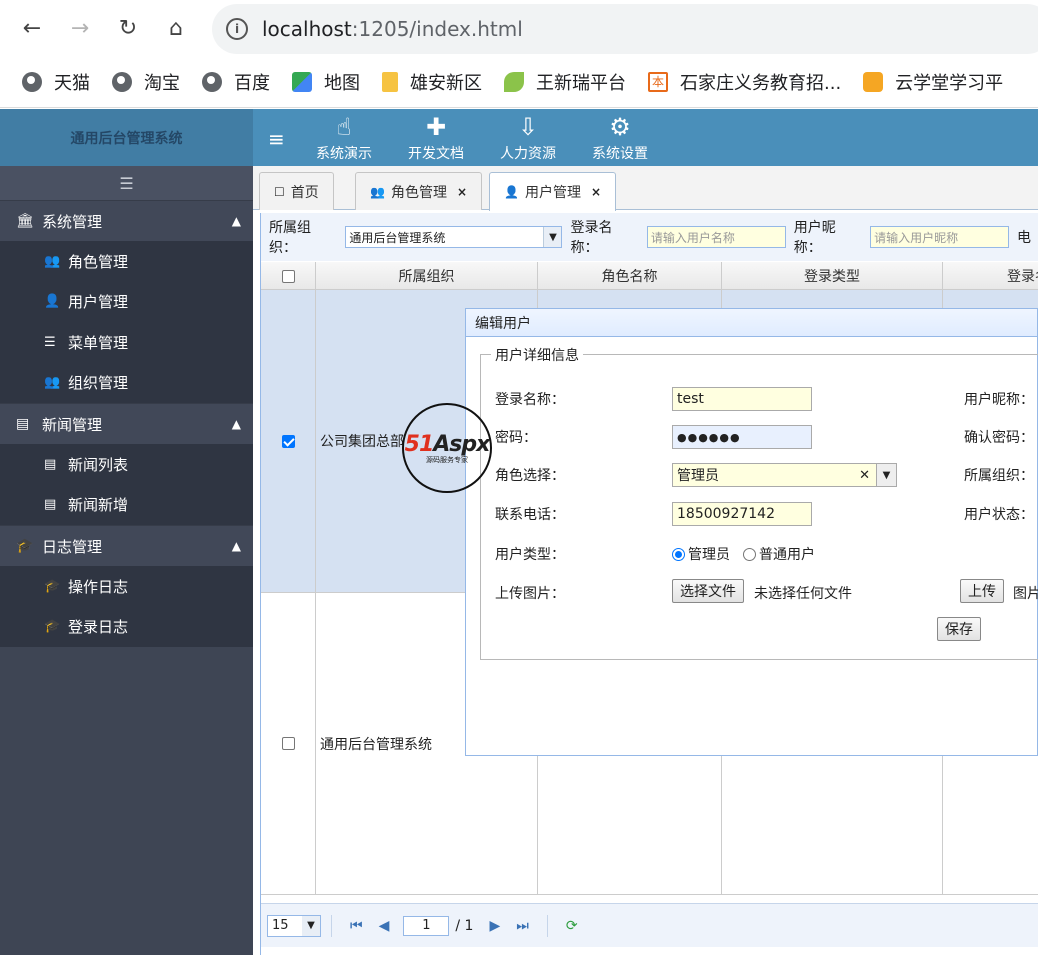 The image size is (1038, 955). What do you see at coordinates (356, 926) in the screenshot?
I see `first-page-icon: ⏮` at bounding box center [356, 926].